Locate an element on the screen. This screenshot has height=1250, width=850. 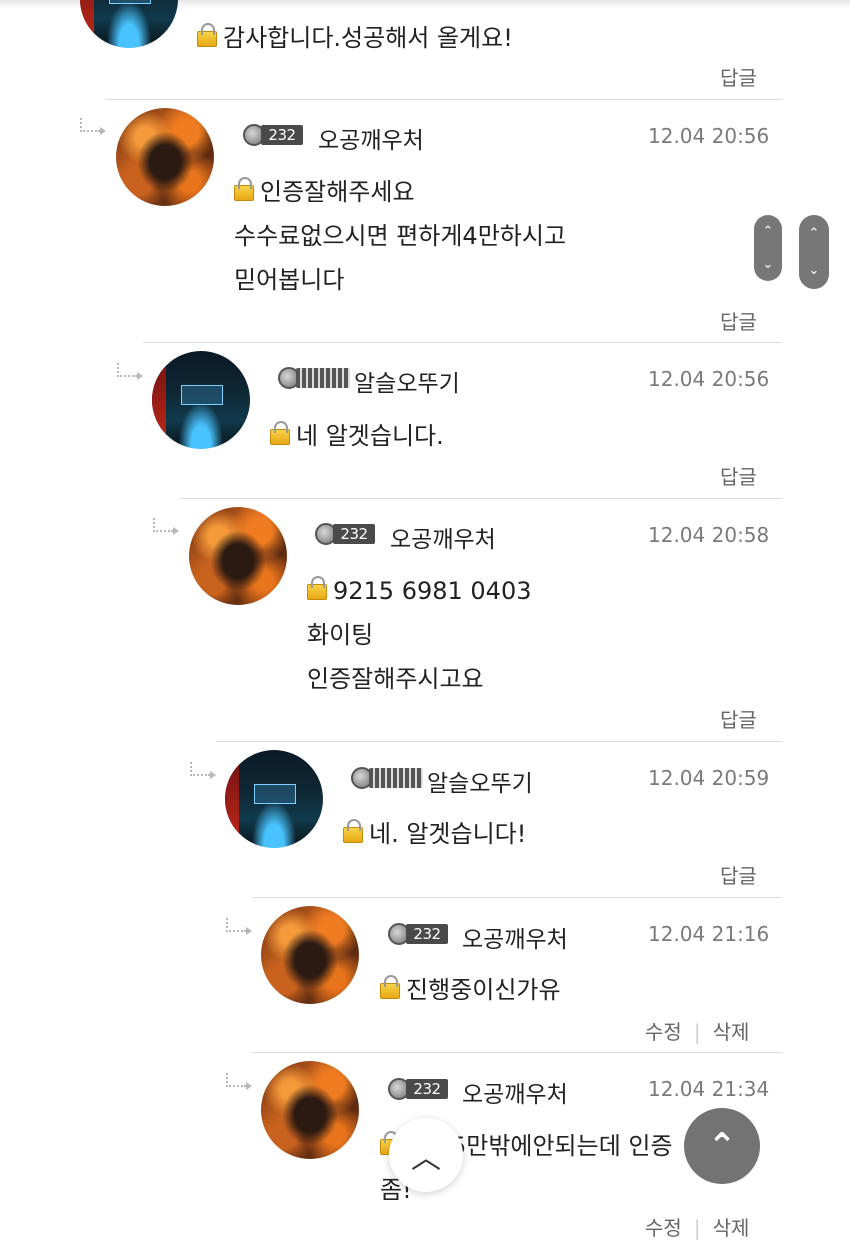
timestamp: 12.04 21:34 is located at coordinates (709, 1089).